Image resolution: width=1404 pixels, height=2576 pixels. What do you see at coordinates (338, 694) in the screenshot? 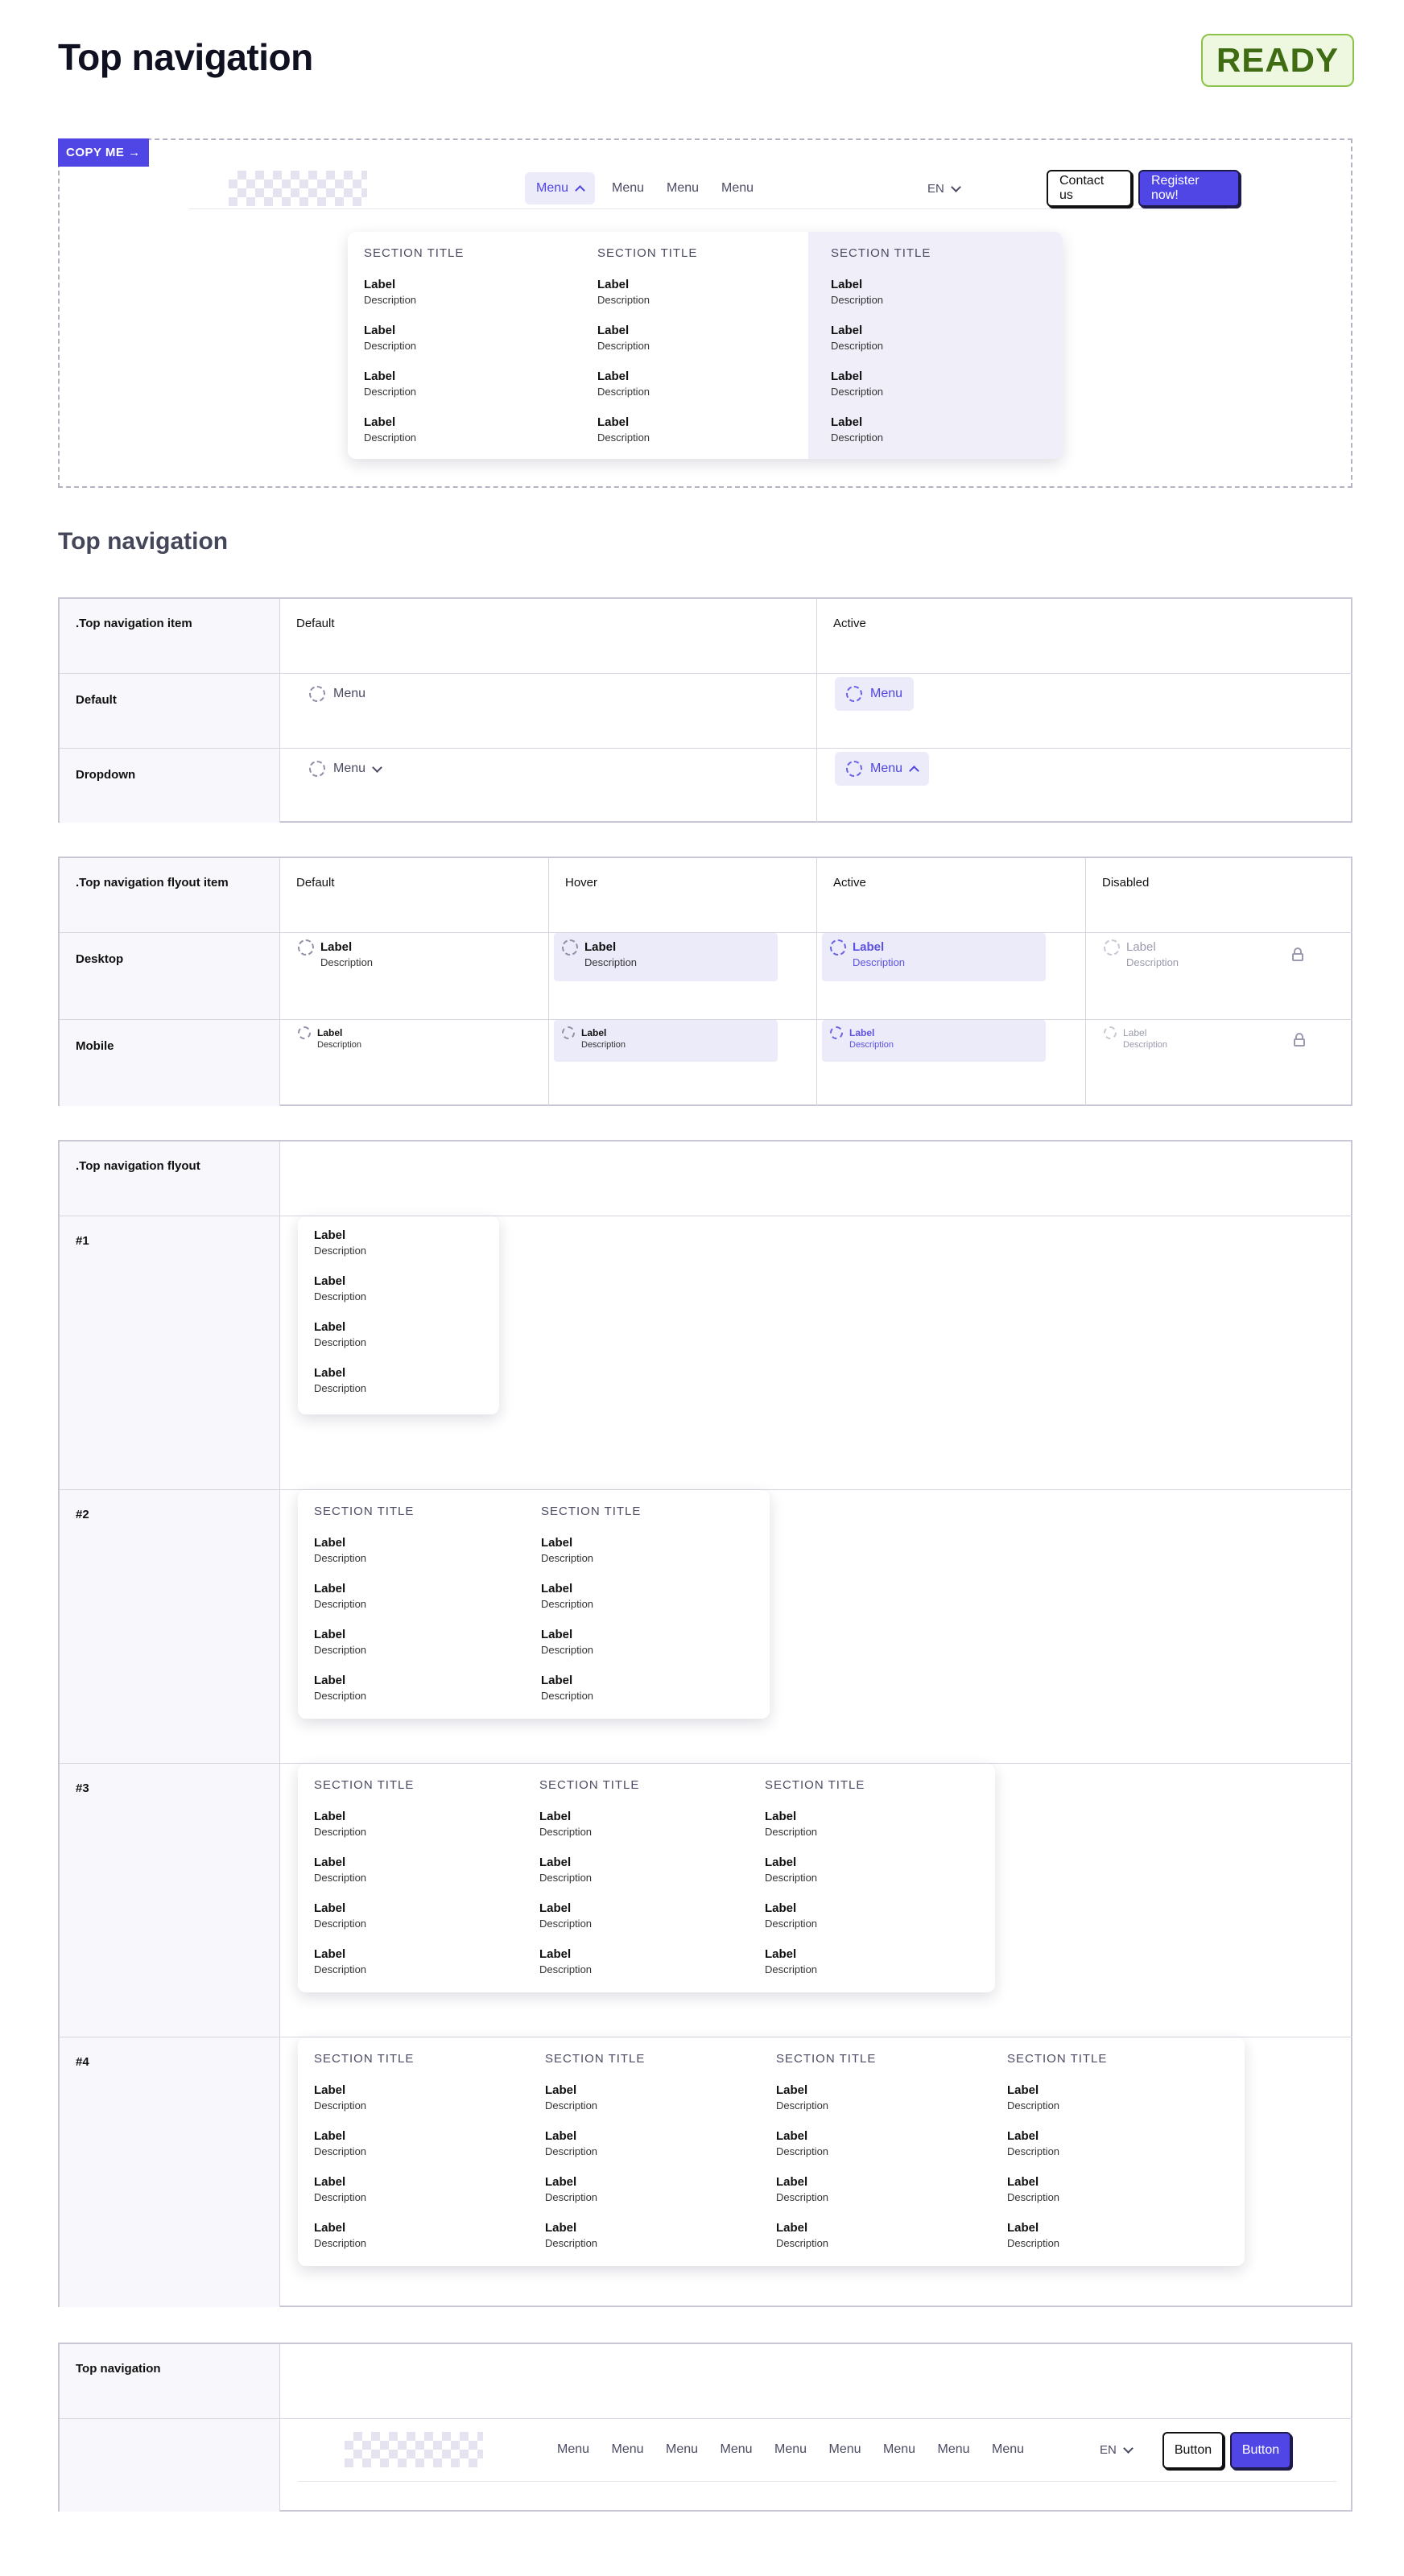
I see `nav-item-default: Menu` at bounding box center [338, 694].